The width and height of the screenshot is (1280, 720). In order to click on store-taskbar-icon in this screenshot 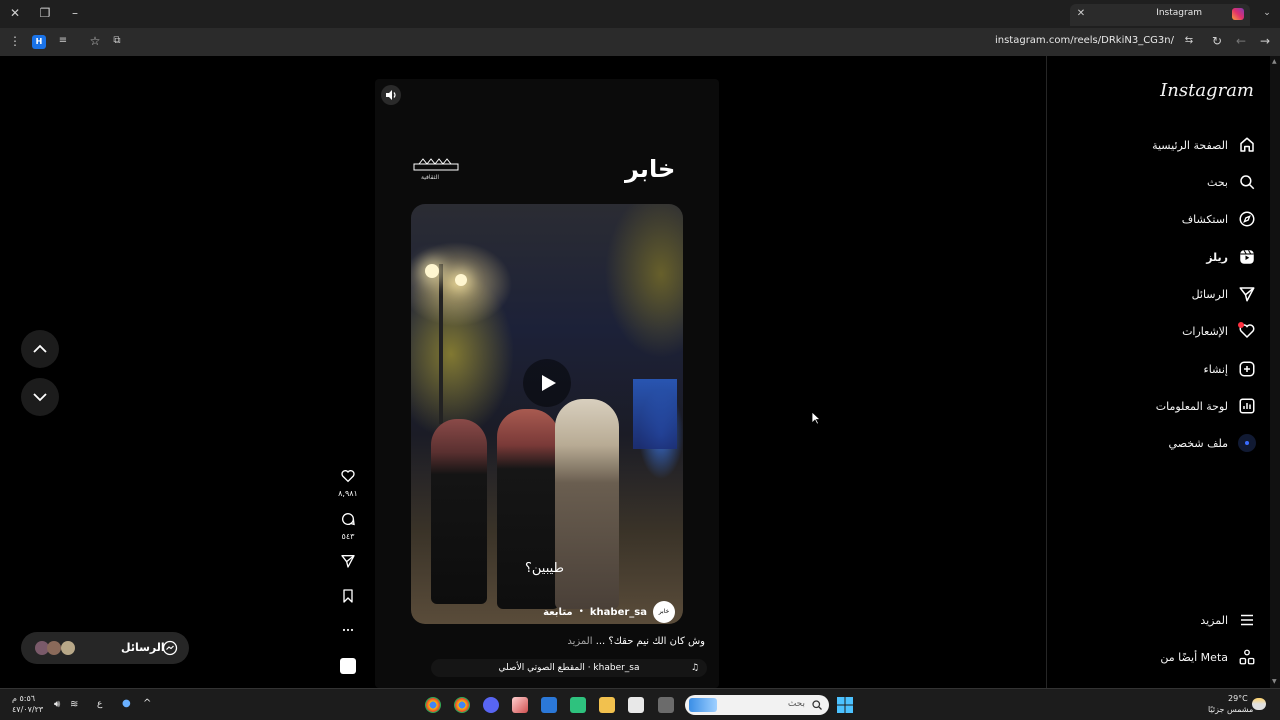, I will do `click(636, 705)`.